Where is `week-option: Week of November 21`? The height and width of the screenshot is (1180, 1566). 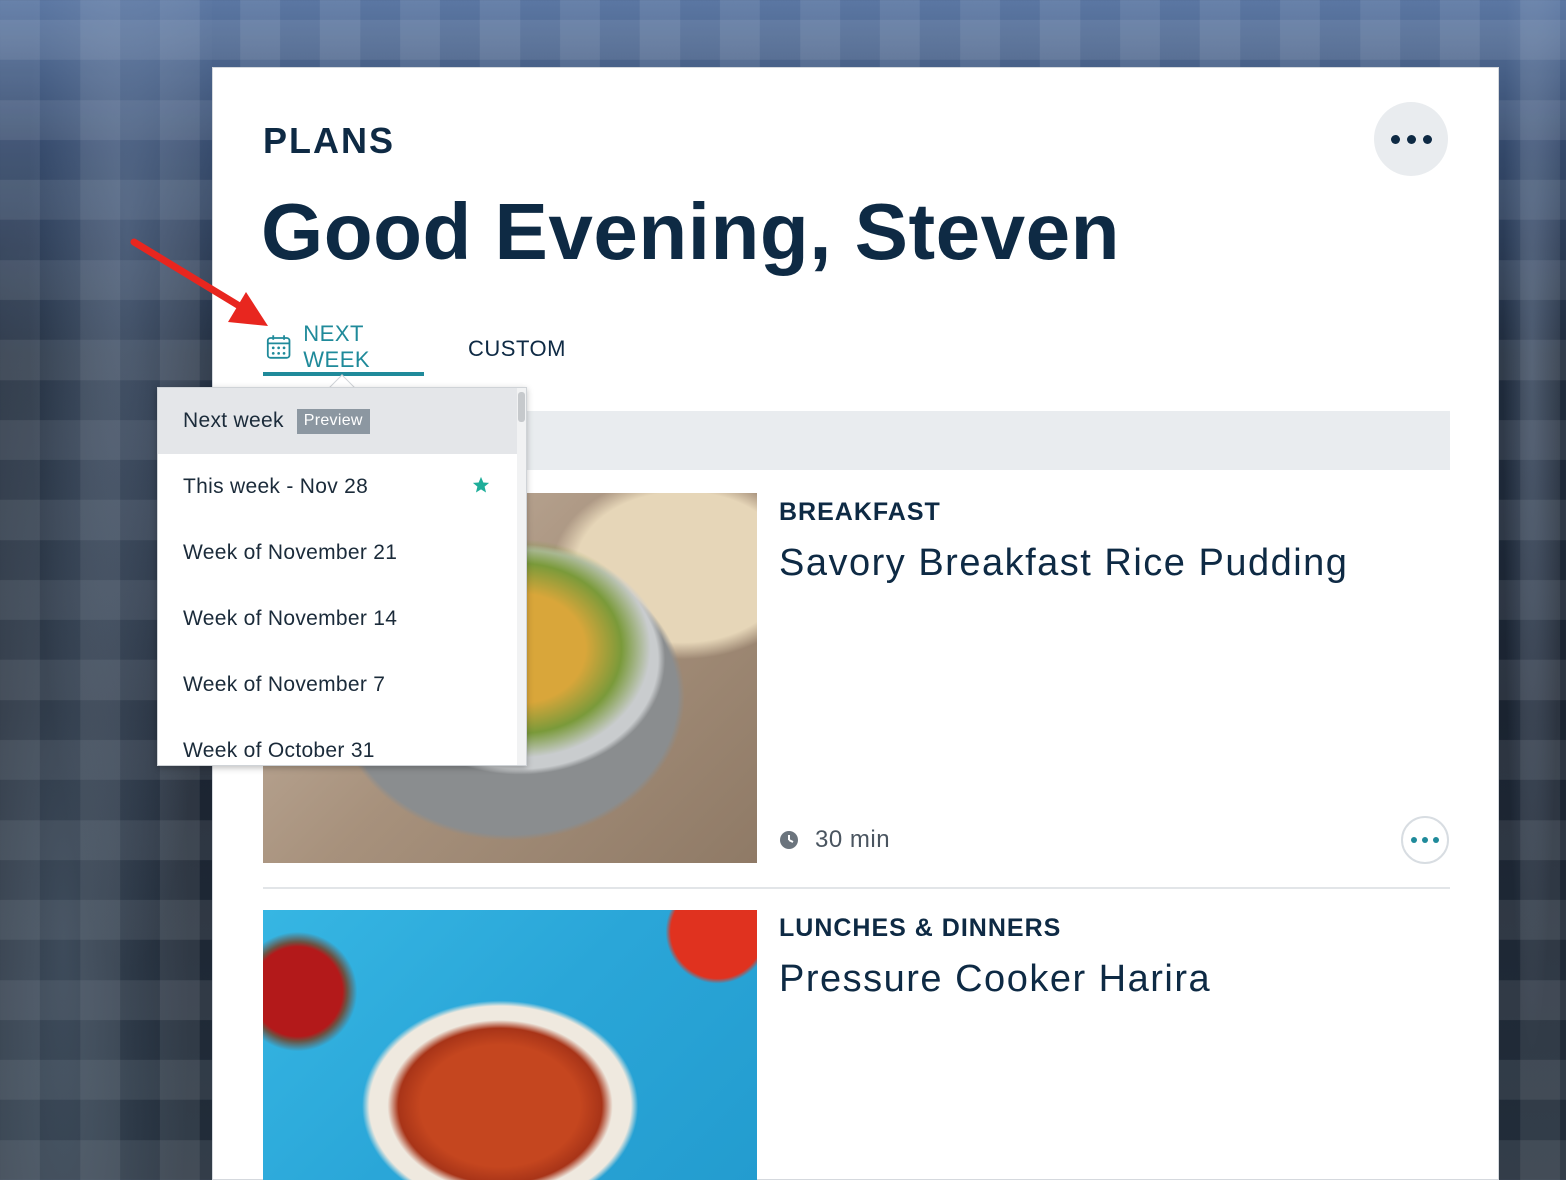 week-option: Week of November 21 is located at coordinates (337, 553).